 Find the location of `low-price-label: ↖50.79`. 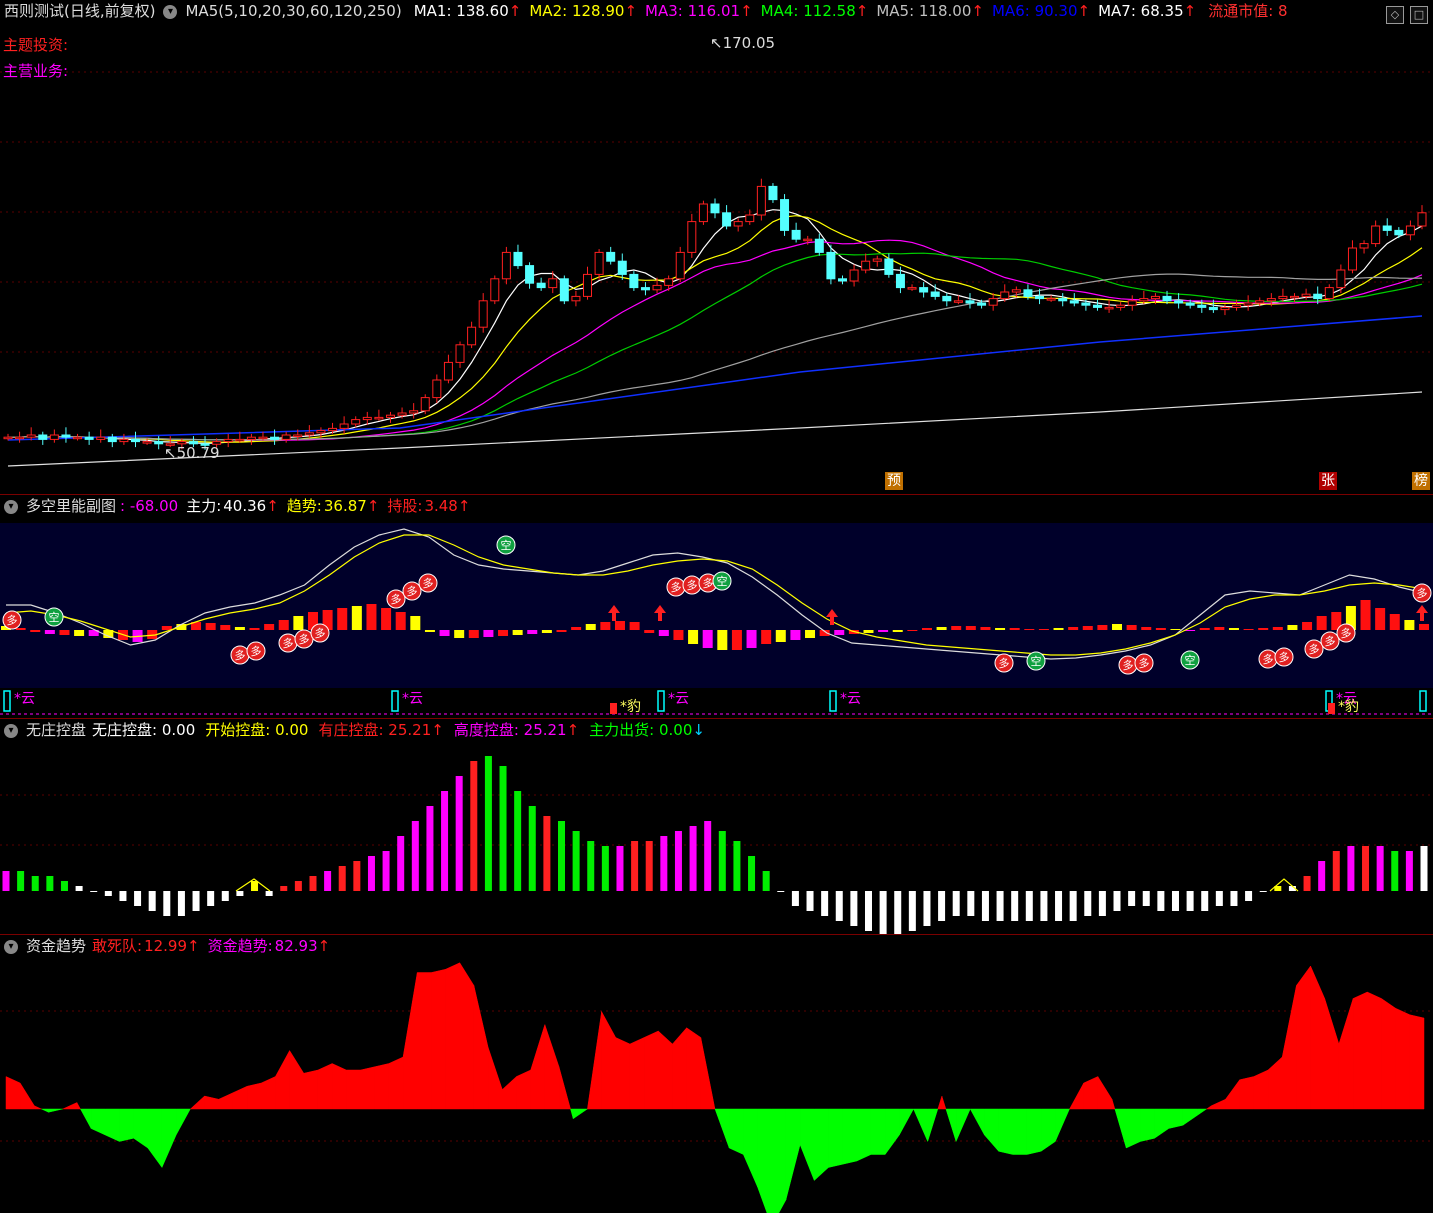

low-price-label: ↖50.79 is located at coordinates (192, 453).